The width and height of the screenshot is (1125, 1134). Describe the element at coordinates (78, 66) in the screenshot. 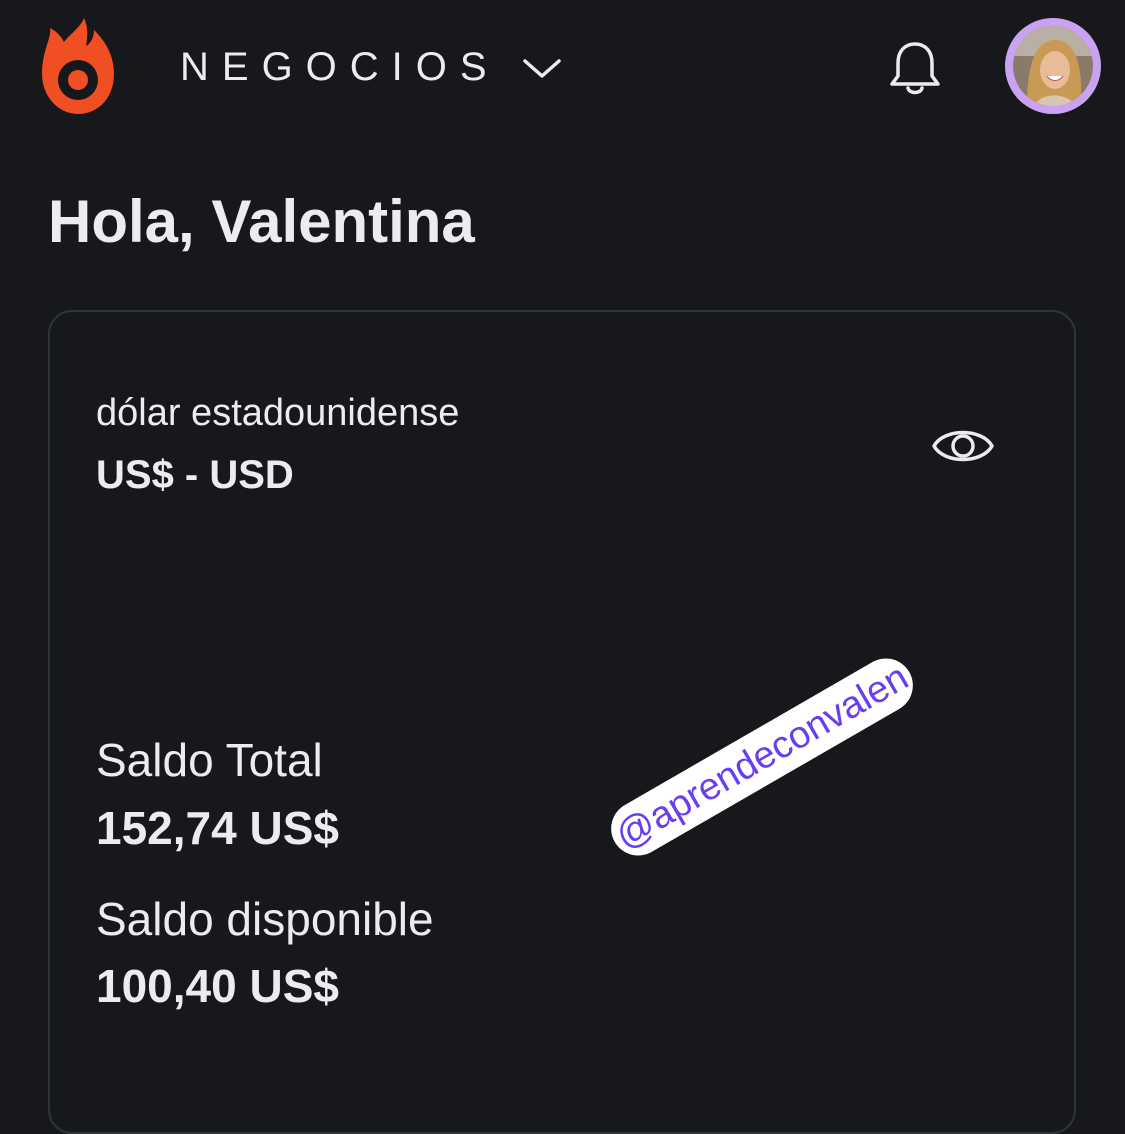

I see `flame-logo-icon` at that location.